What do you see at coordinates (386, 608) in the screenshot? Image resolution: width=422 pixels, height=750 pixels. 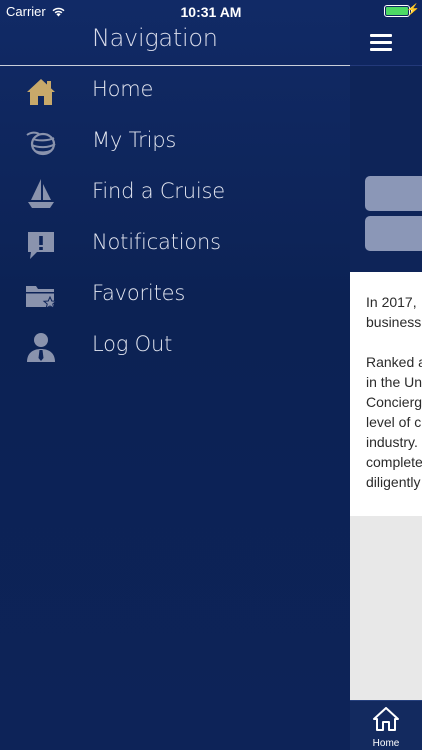 I see `content-background` at bounding box center [386, 608].